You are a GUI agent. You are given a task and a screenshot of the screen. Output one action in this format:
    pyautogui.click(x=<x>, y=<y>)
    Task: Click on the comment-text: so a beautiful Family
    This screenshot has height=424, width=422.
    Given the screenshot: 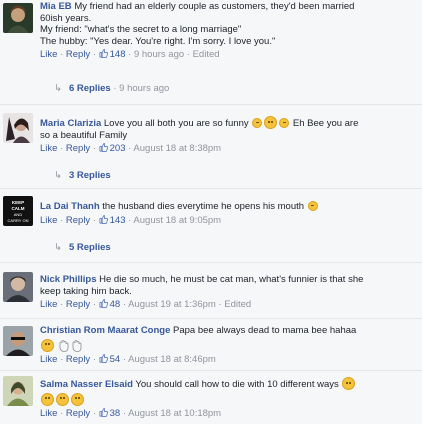 What is the action you would take?
    pyautogui.click(x=84, y=135)
    